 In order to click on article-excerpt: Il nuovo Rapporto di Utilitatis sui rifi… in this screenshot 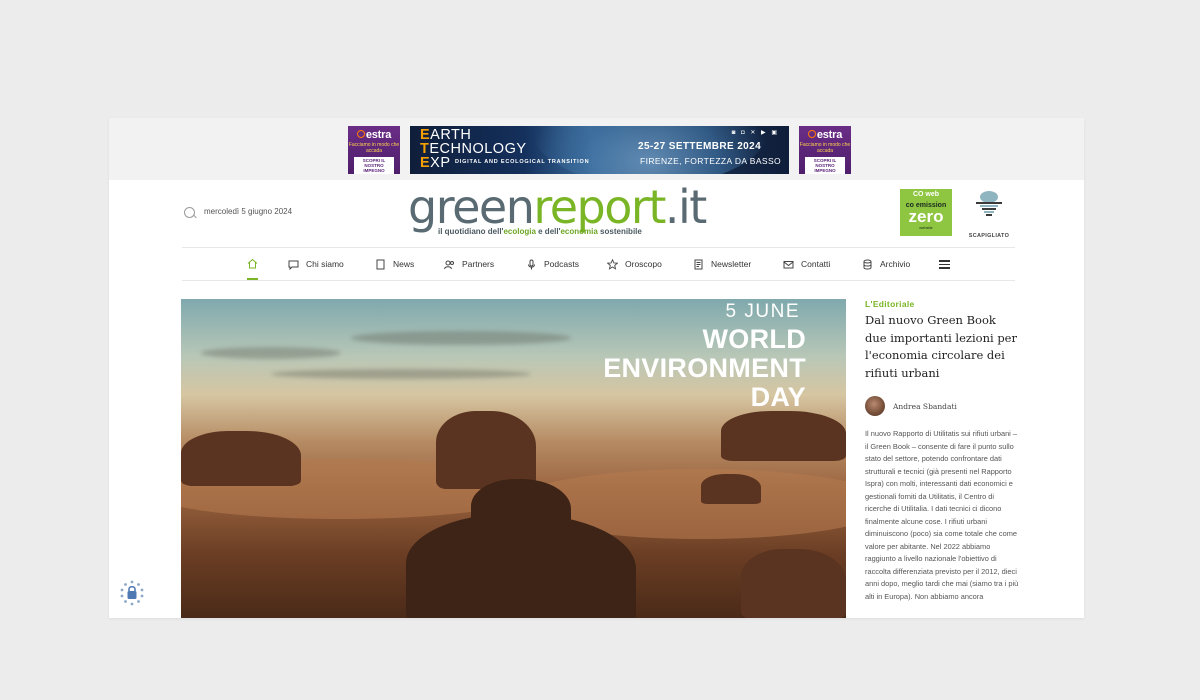, I will do `click(942, 515)`.